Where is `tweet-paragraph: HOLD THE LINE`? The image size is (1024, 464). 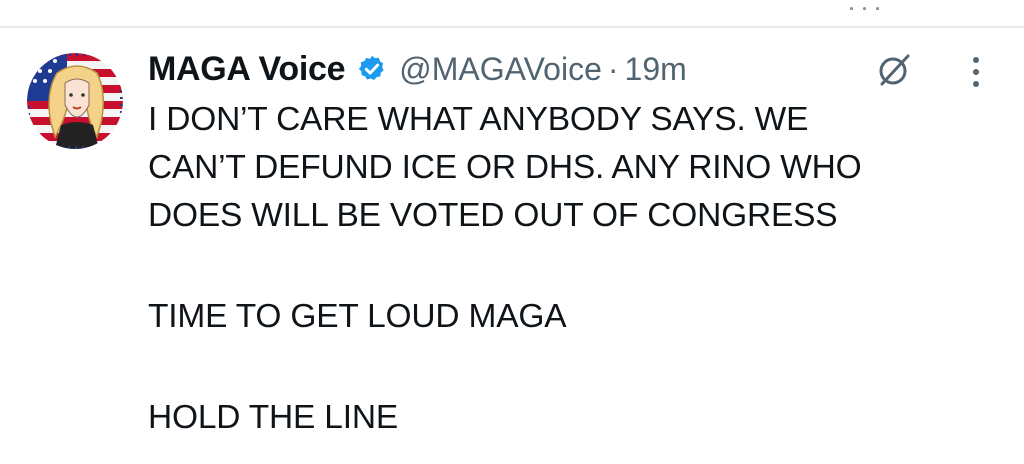 tweet-paragraph: HOLD THE LINE is located at coordinates (568, 418).